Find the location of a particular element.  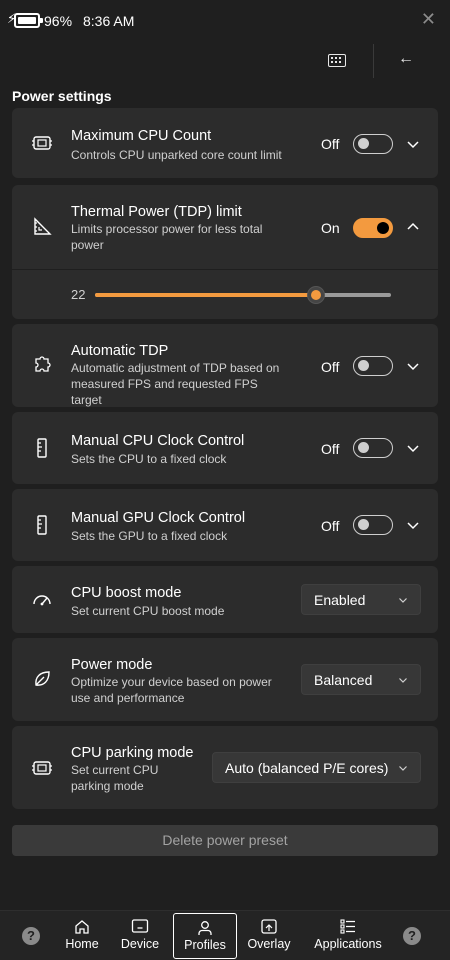

tdp-slider-value: 22 is located at coordinates (78, 294).